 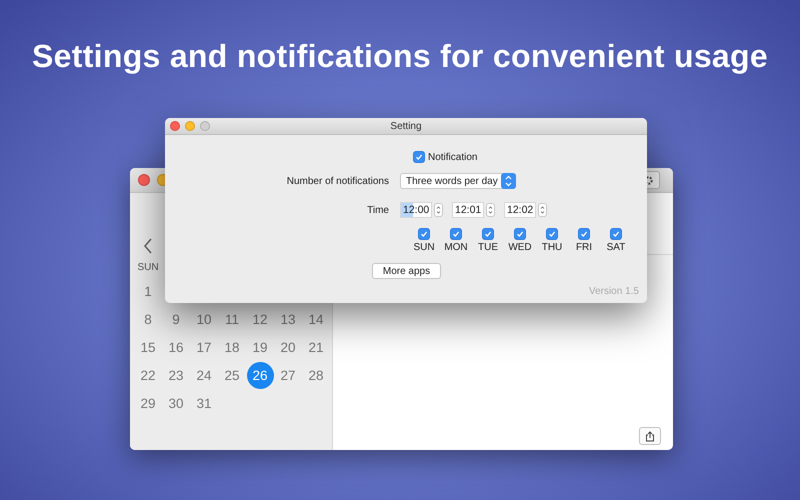 I want to click on version-label: Version 1.5, so click(x=613, y=291).